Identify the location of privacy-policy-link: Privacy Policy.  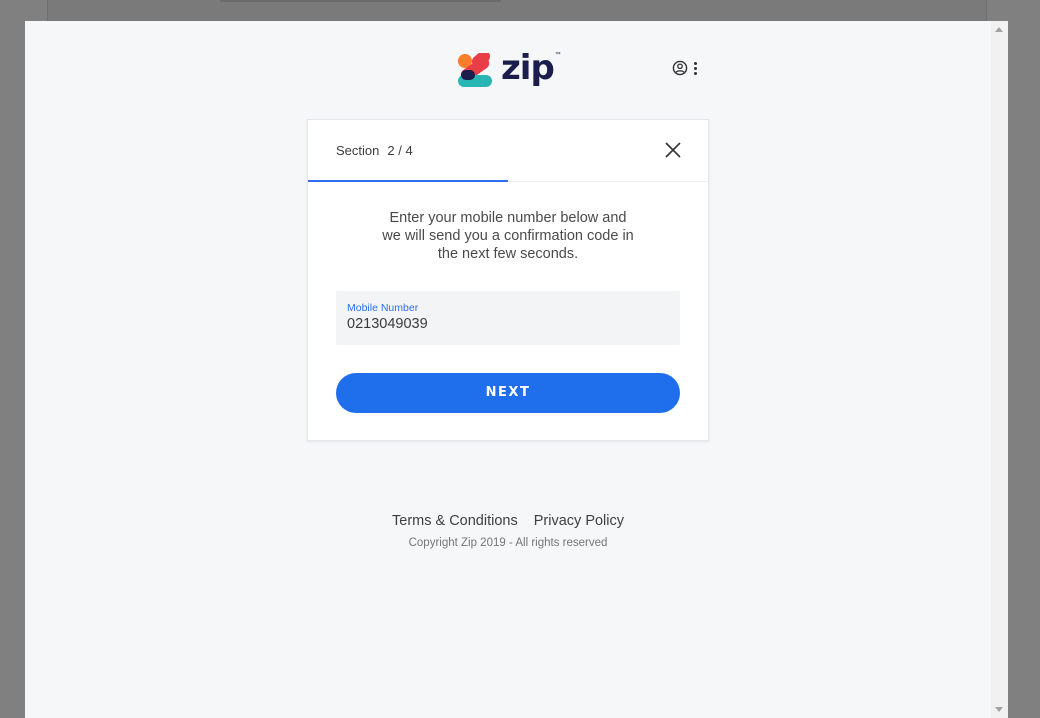
(579, 521).